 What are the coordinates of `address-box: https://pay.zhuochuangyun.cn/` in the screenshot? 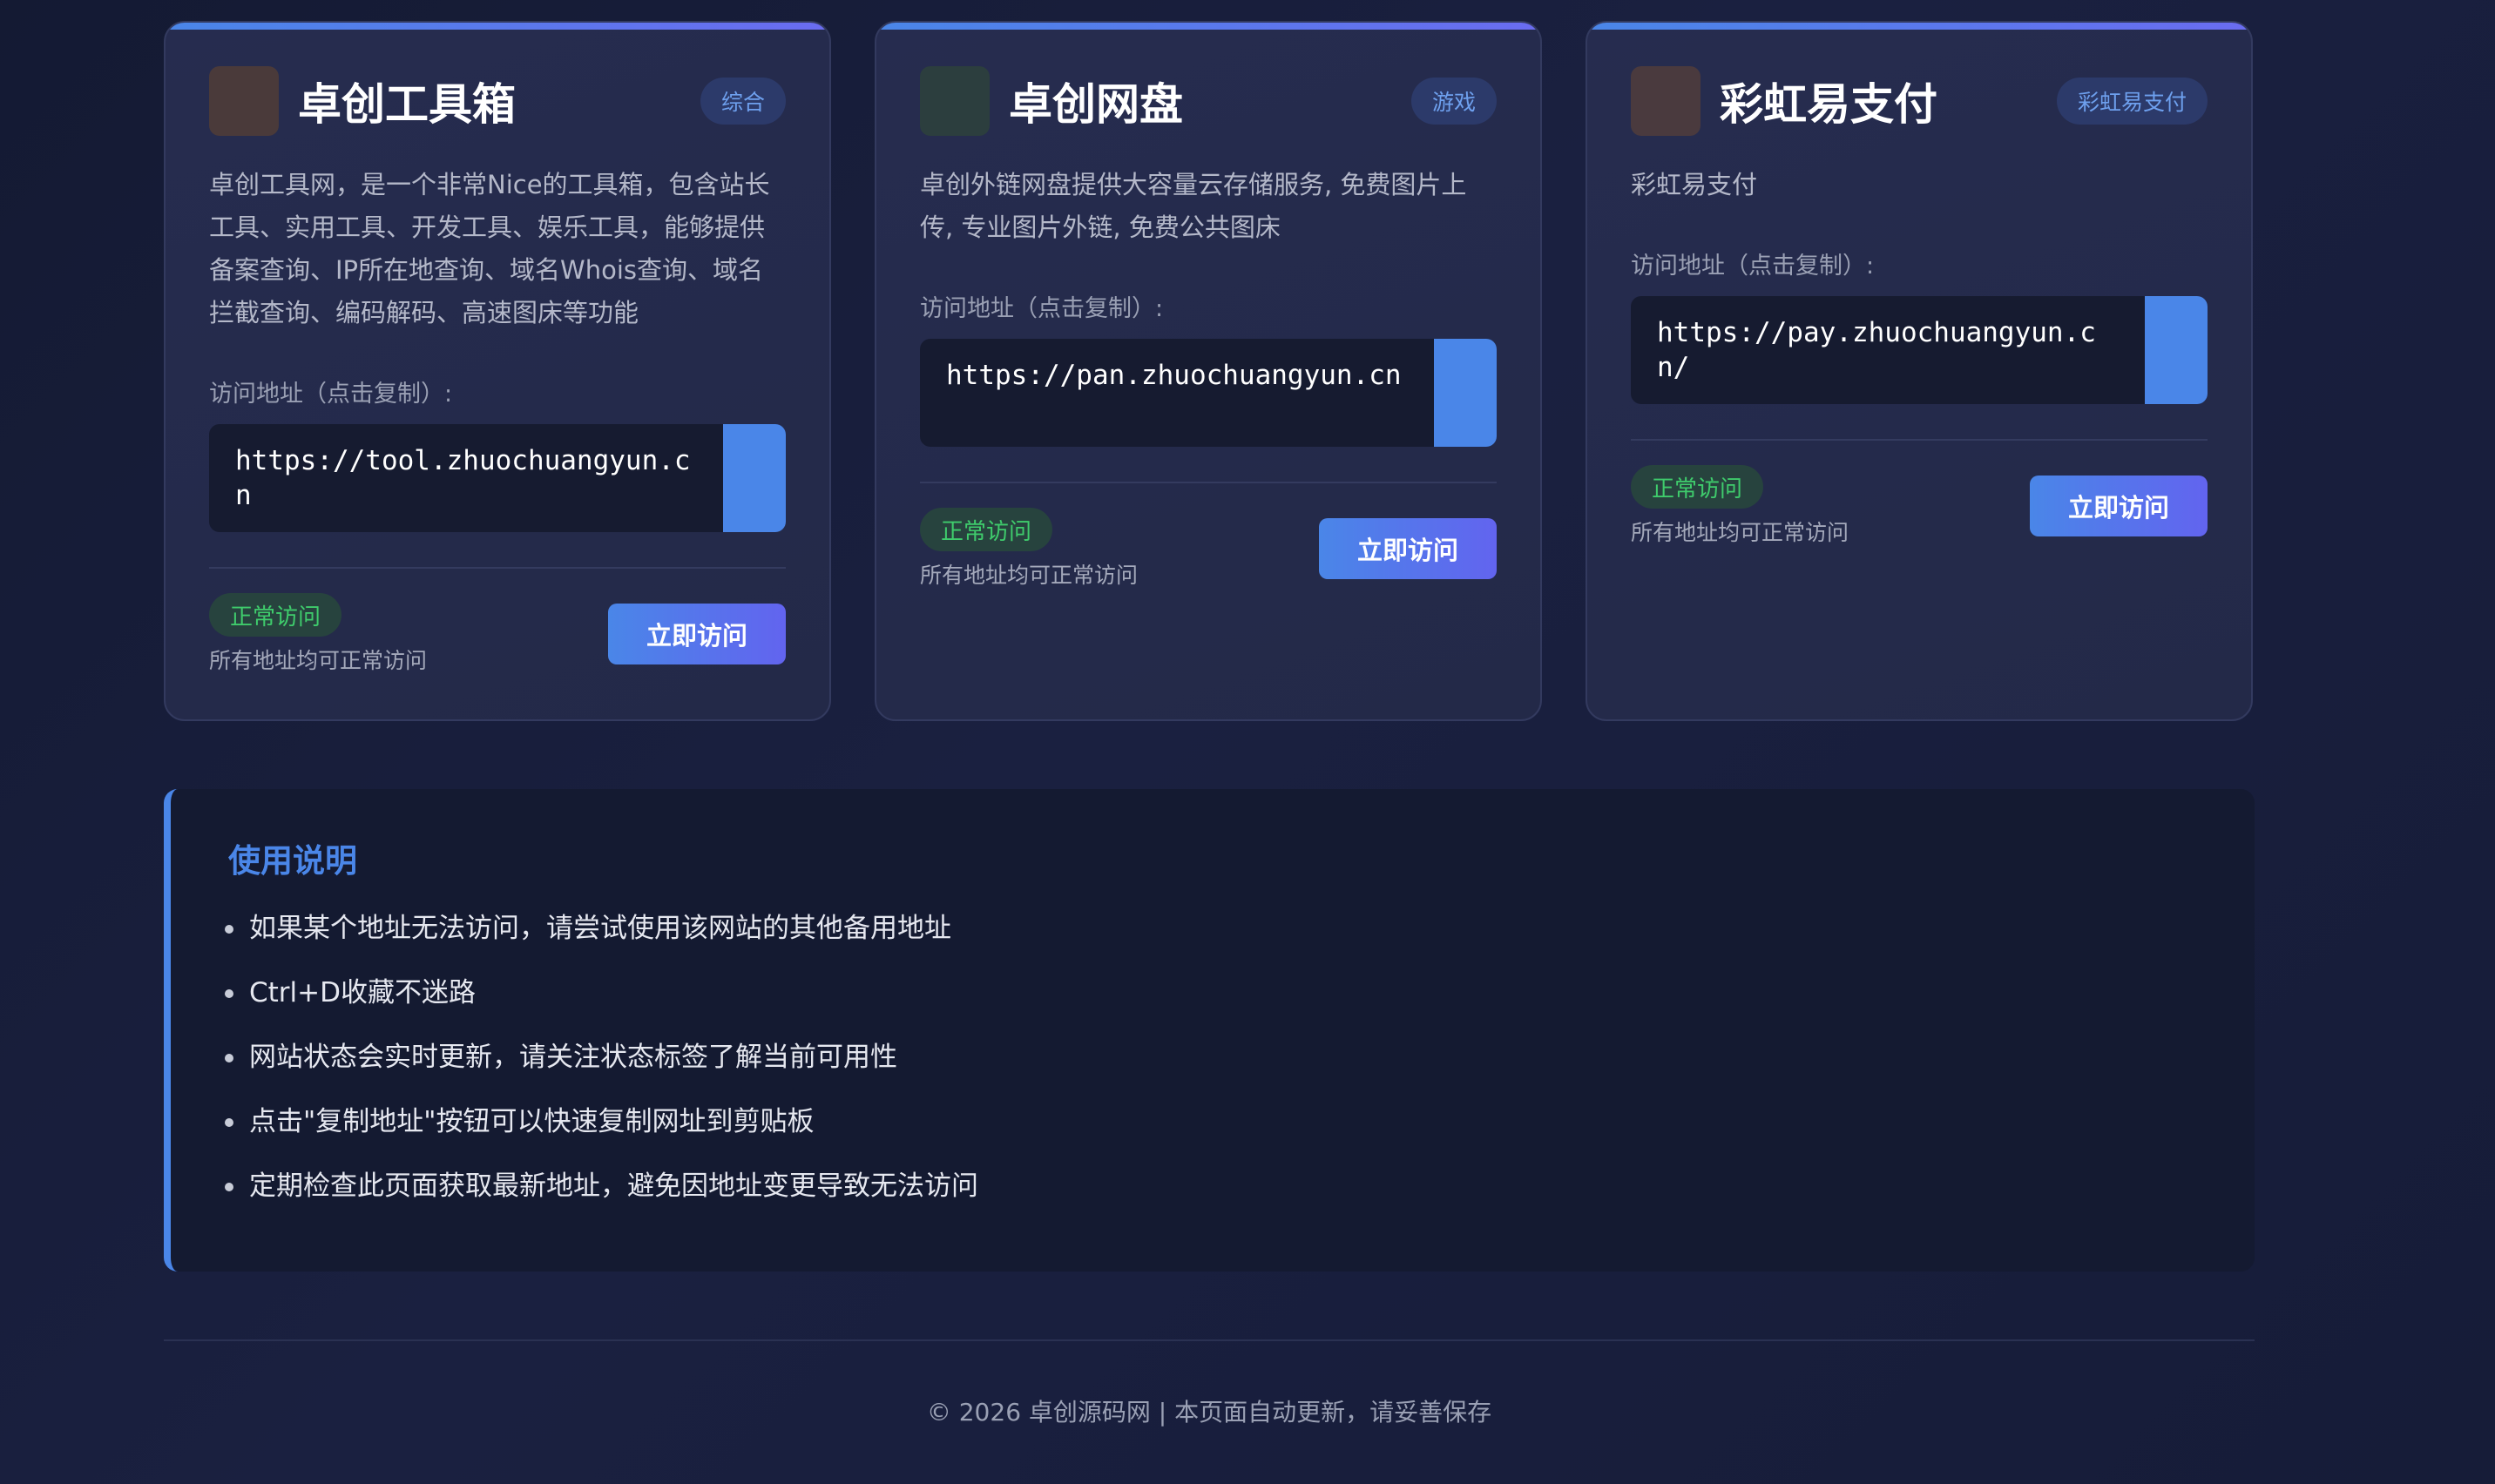 It's located at (1919, 350).